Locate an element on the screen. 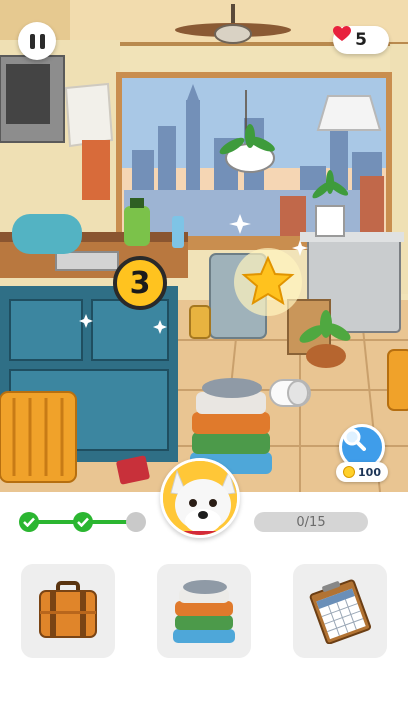 The width and height of the screenshot is (408, 725). westie-dog-icon is located at coordinates (200, 498).